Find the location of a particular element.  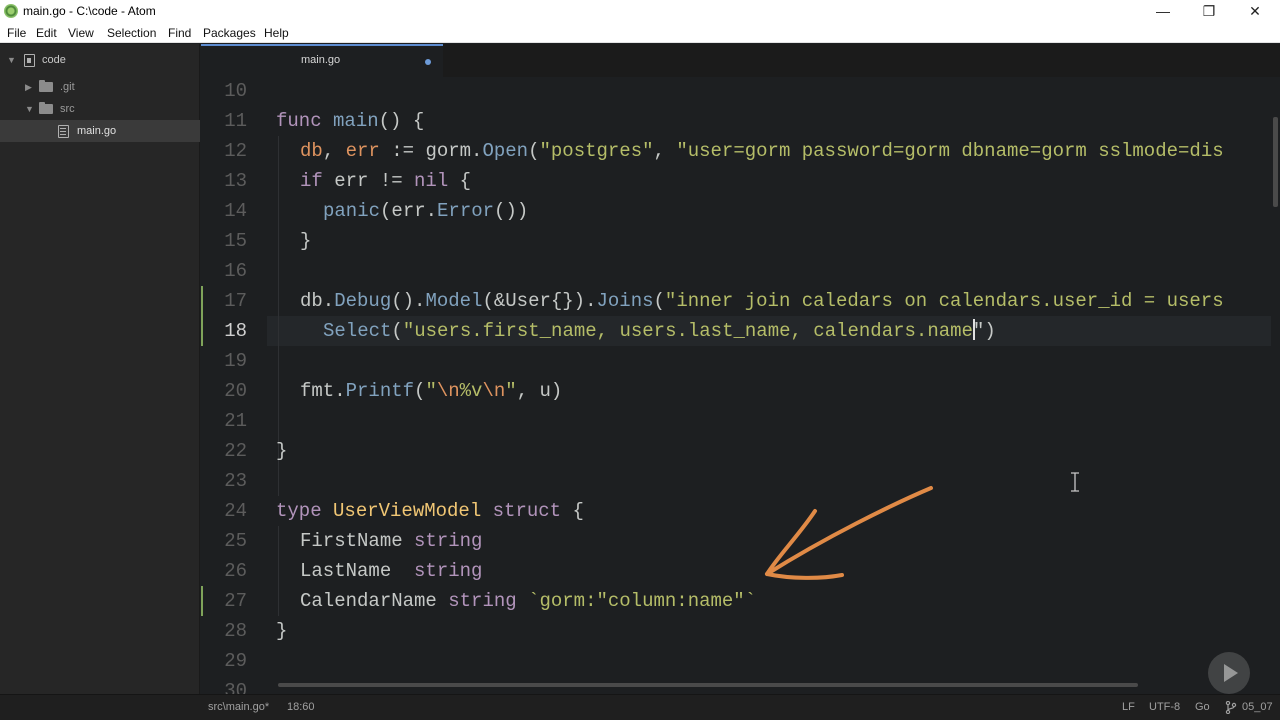

menu-file: File is located at coordinates (16, 33).